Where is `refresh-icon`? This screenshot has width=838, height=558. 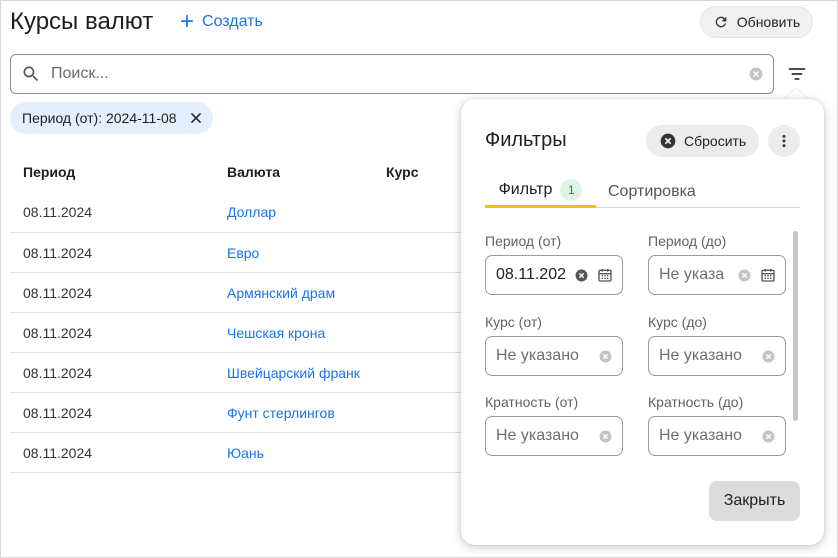
refresh-icon is located at coordinates (721, 22).